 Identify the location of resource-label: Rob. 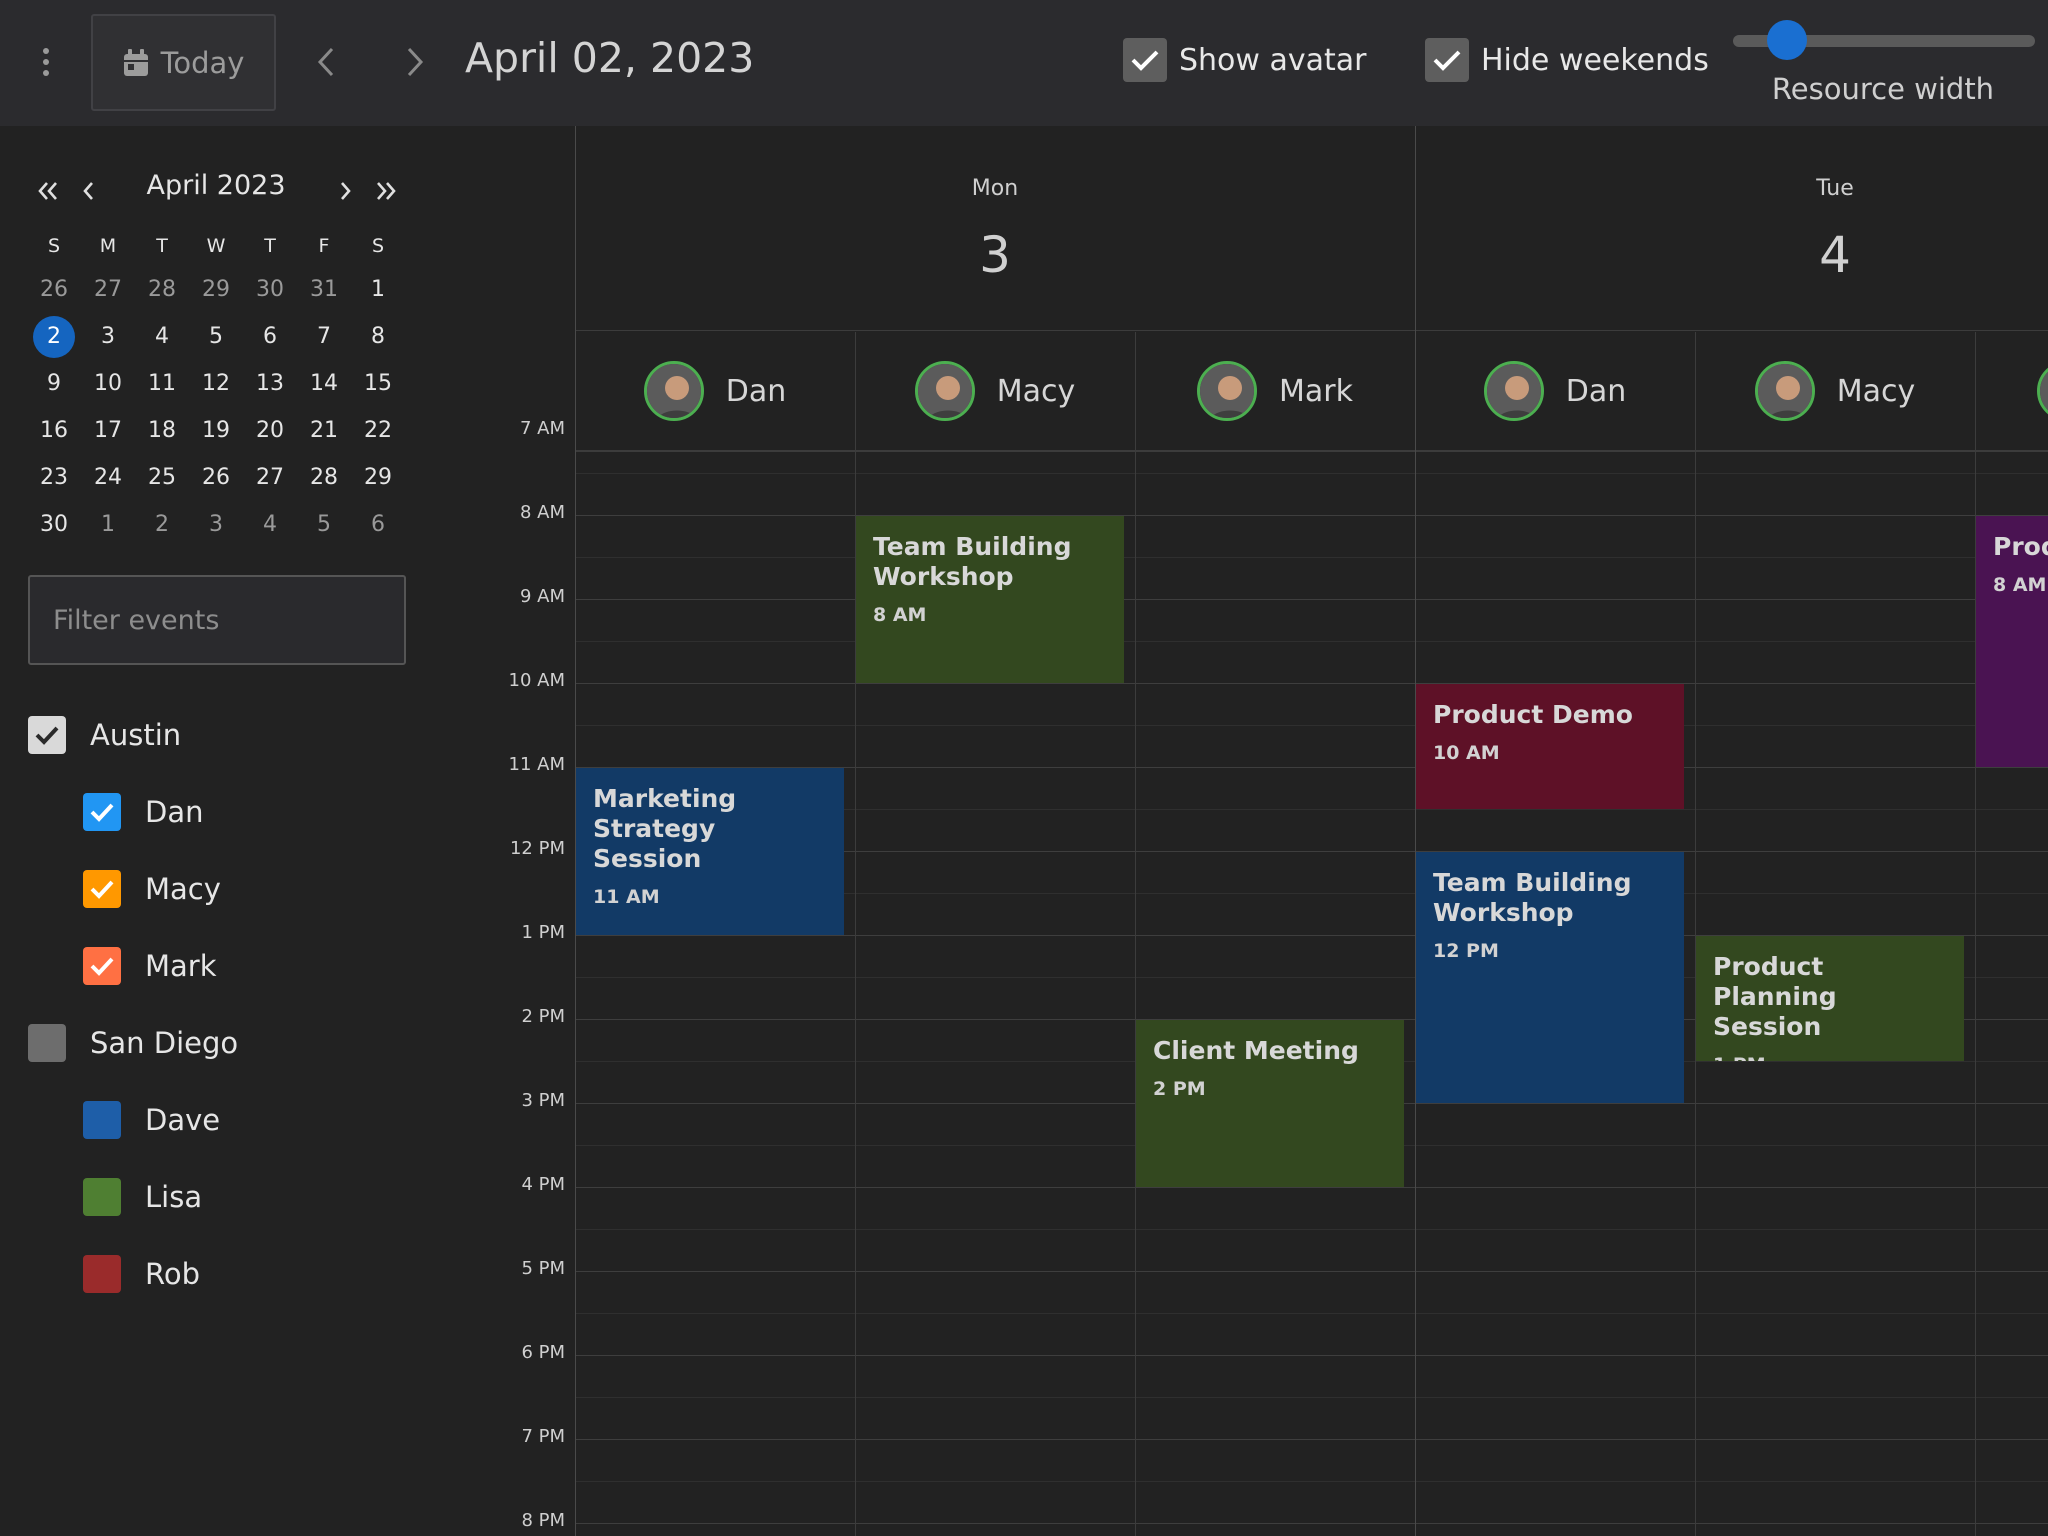
(172, 1274).